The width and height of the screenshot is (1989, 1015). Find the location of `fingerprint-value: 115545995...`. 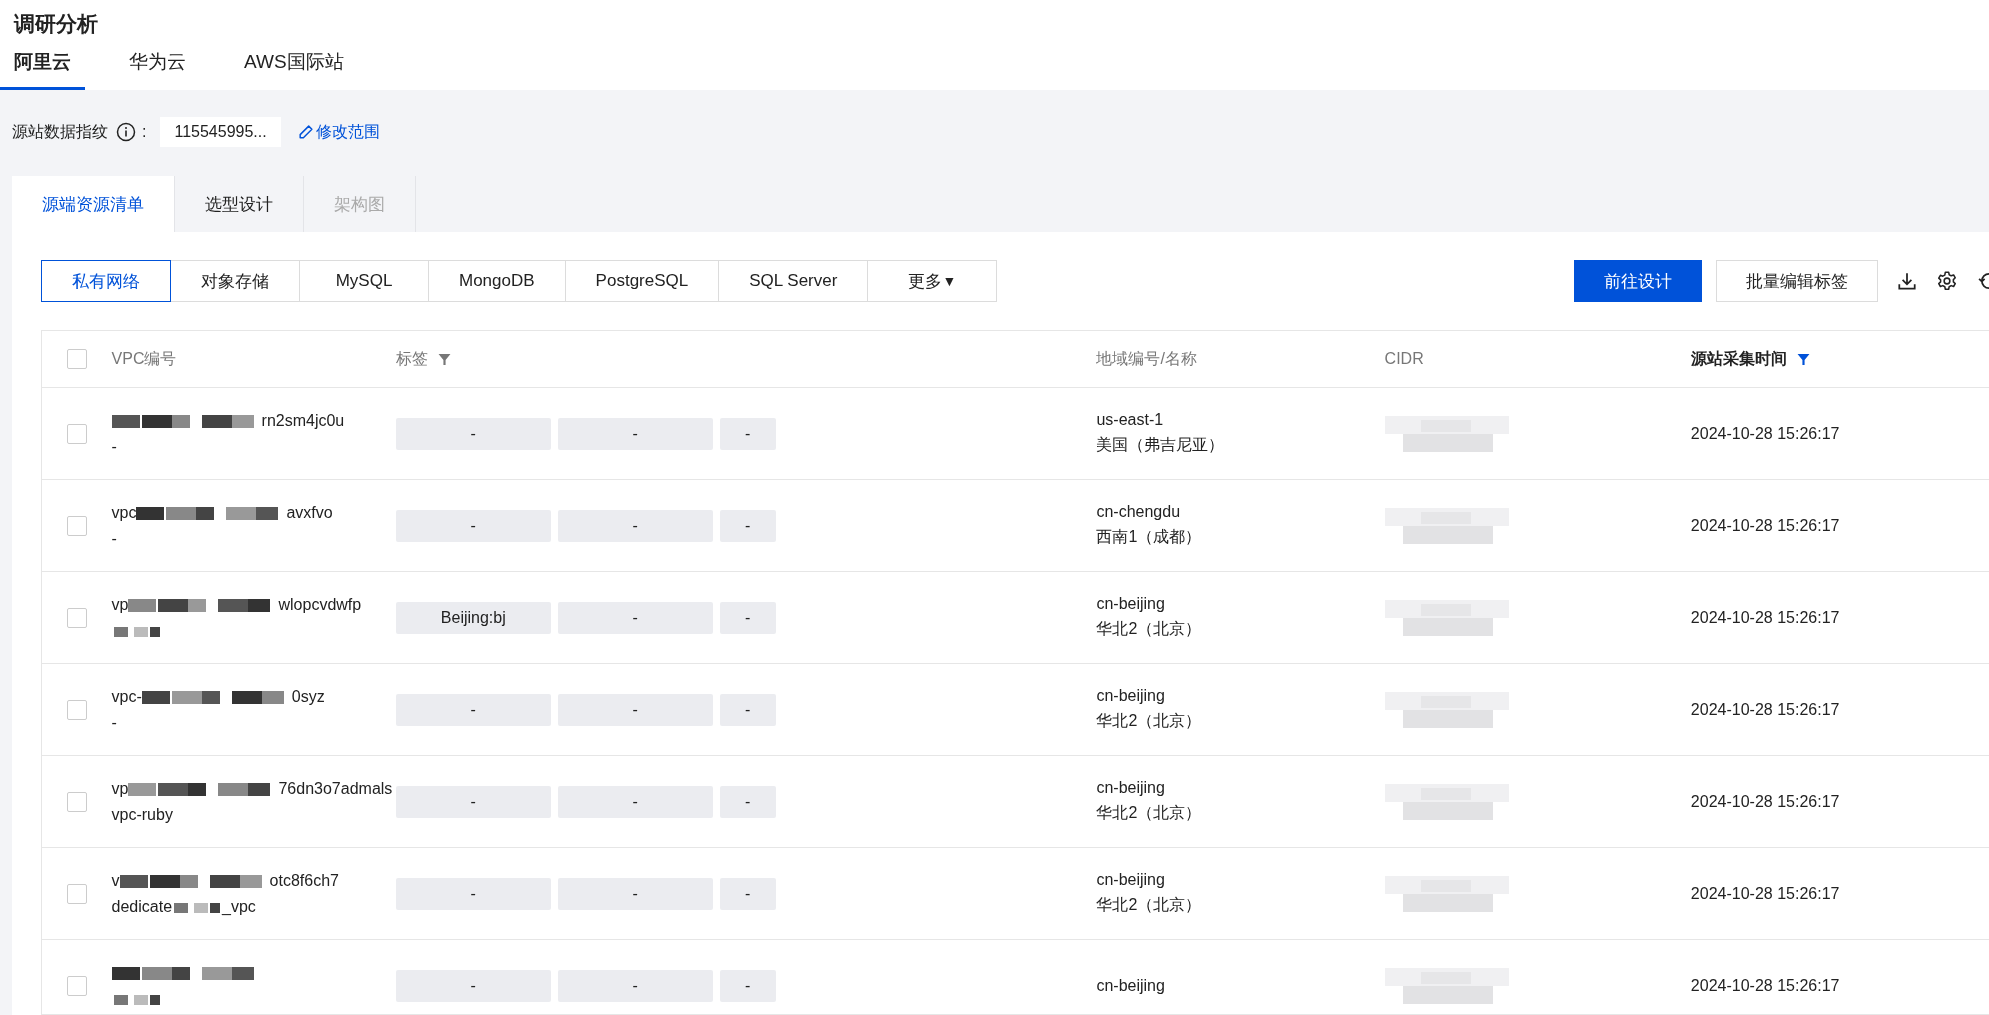

fingerprint-value: 115545995... is located at coordinates (220, 132).